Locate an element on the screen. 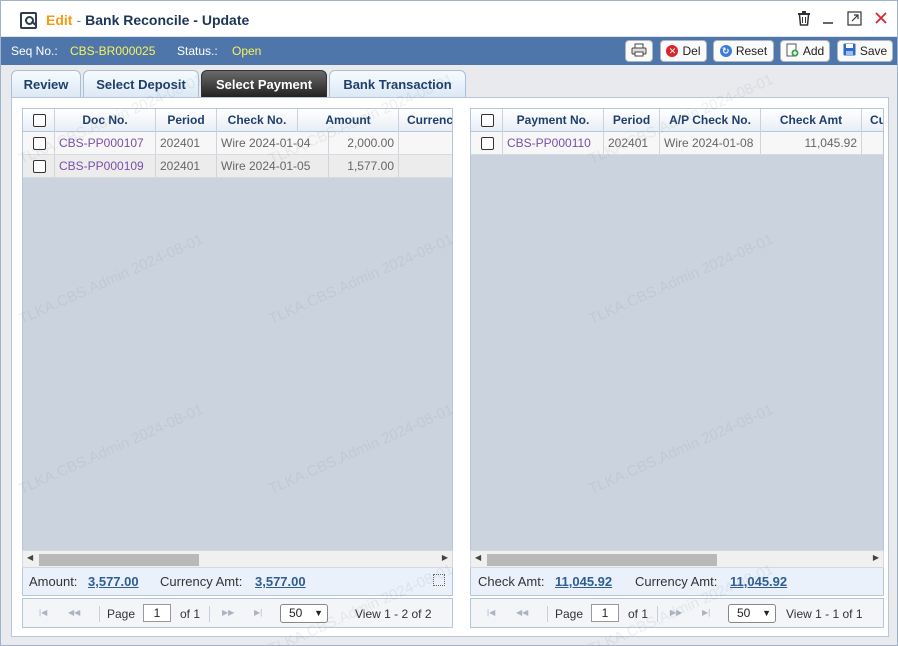  seq-value: CBS-BR000025 is located at coordinates (113, 51).